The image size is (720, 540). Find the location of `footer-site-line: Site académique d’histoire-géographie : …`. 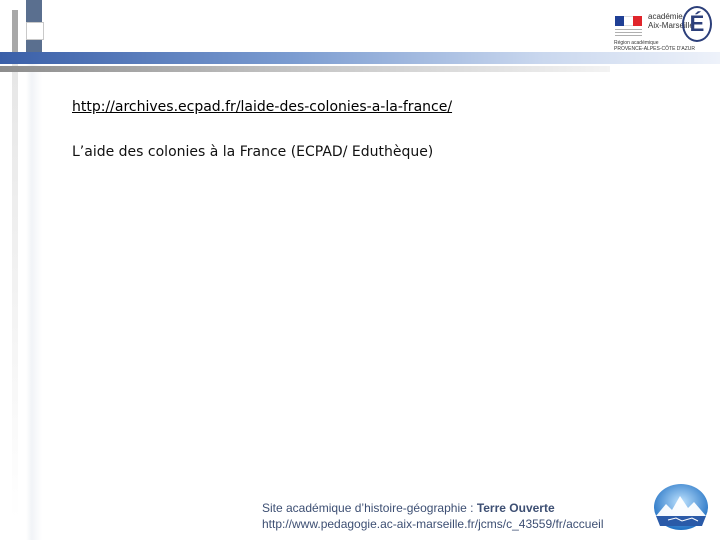

footer-site-line: Site académique d’histoire-géographie : … is located at coordinates (432, 508).